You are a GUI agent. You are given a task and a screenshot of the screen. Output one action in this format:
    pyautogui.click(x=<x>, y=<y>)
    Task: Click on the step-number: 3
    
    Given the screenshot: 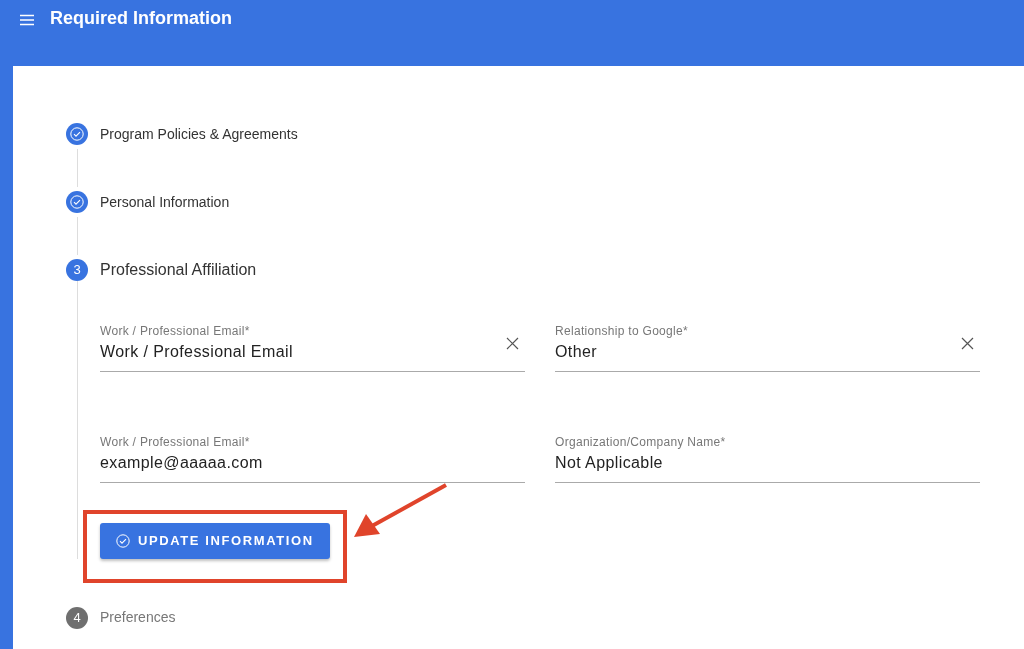 What is the action you would take?
    pyautogui.click(x=77, y=270)
    